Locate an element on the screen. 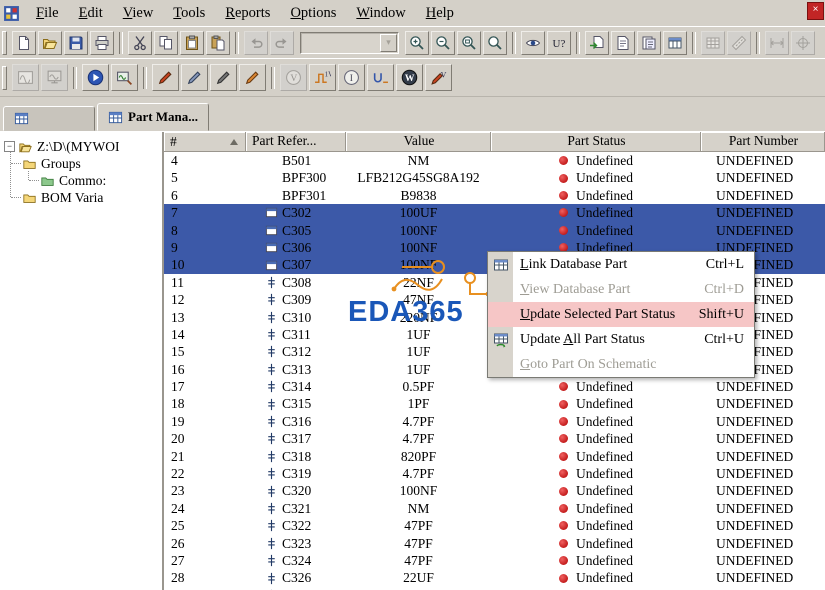 Image resolution: width=825 pixels, height=590 pixels. menu-item-link-database-part: Link Database Part Ctrl+L is located at coordinates (621, 264).